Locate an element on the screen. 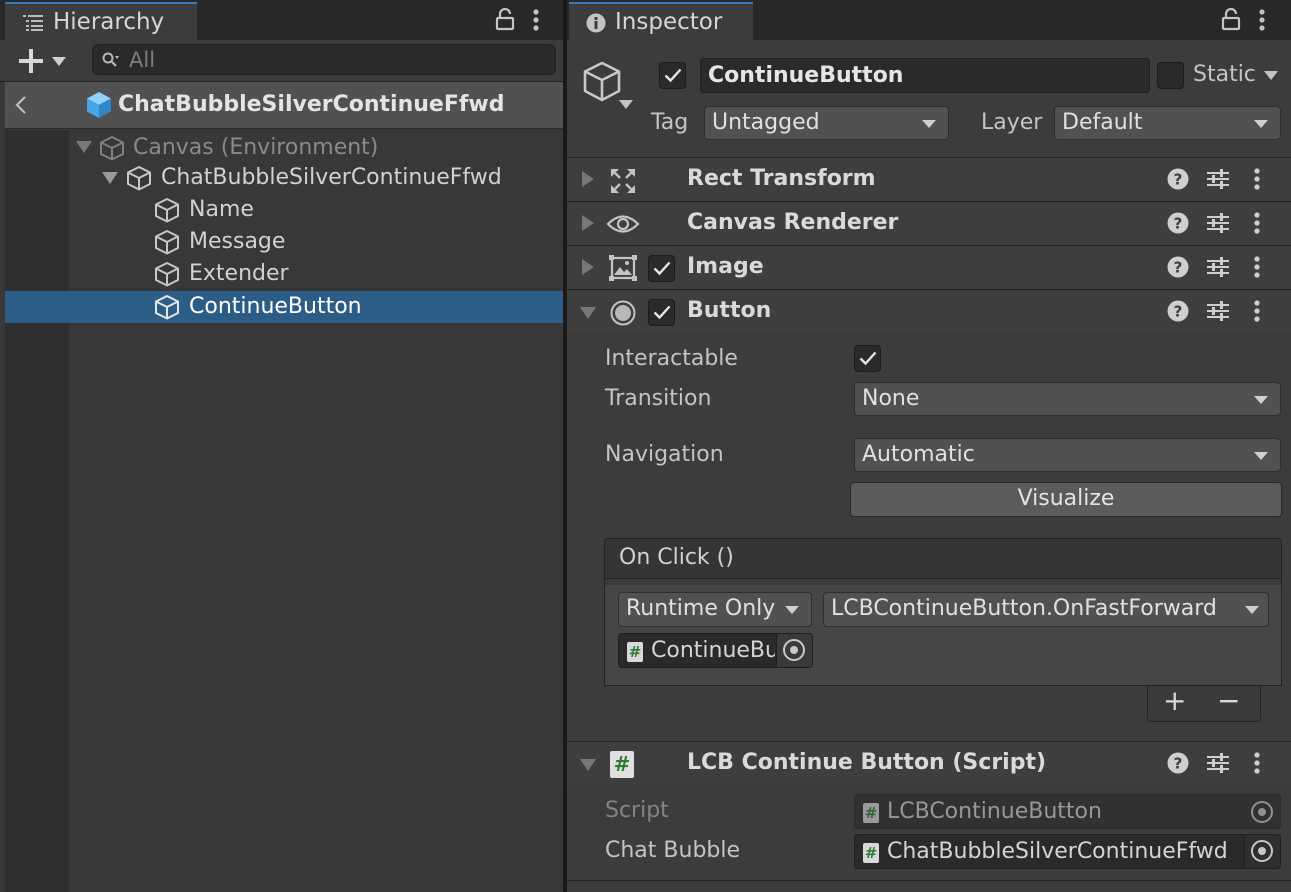 This screenshot has width=1291, height=892. function-dropdown: LCBContinueButton.OnFastForward is located at coordinates (1046, 609).